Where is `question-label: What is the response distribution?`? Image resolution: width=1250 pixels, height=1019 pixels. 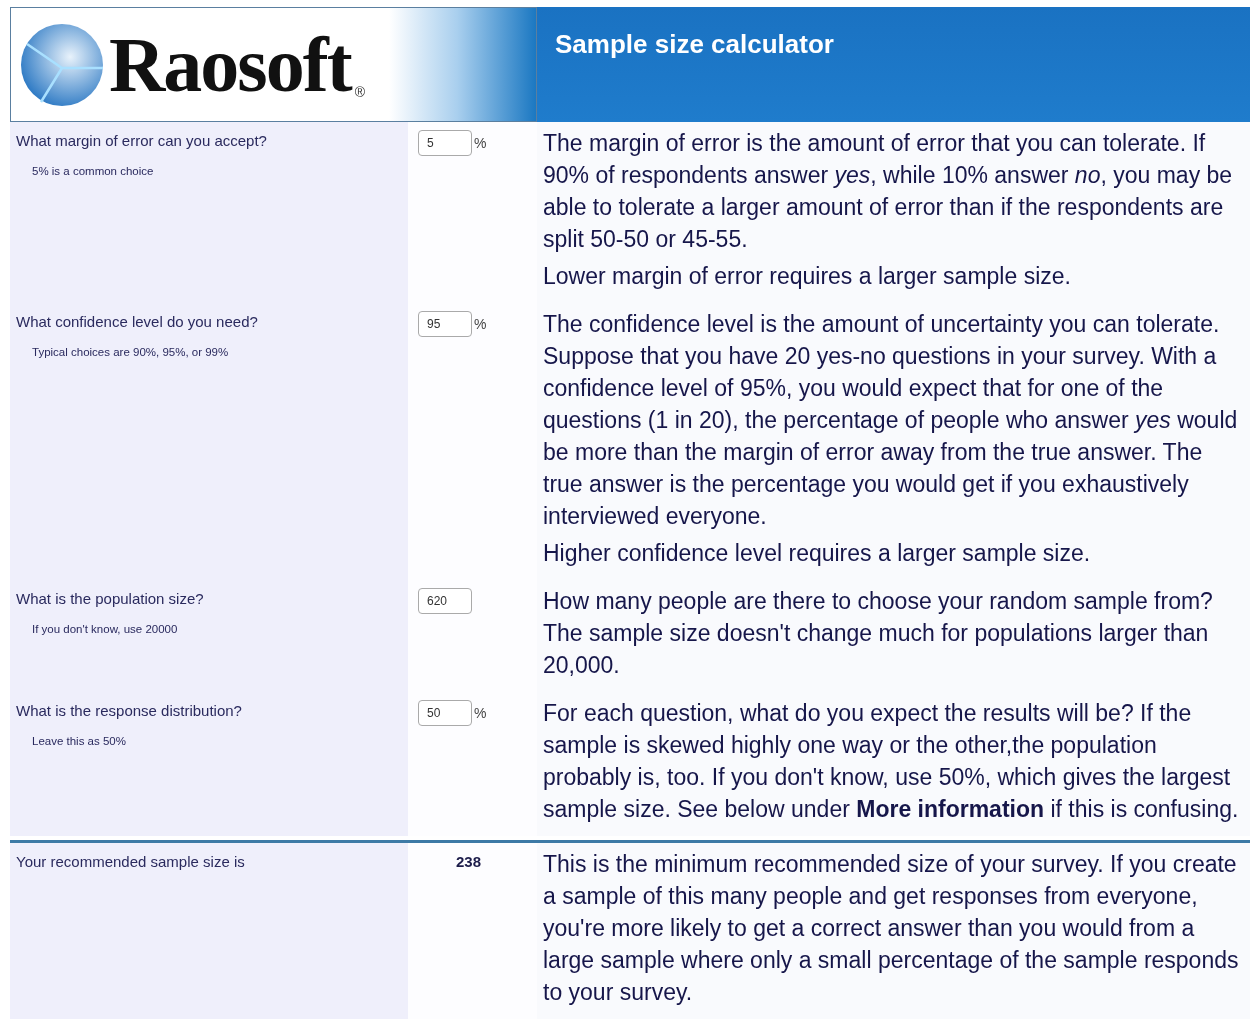
question-label: What is the response distribution? is located at coordinates (129, 711).